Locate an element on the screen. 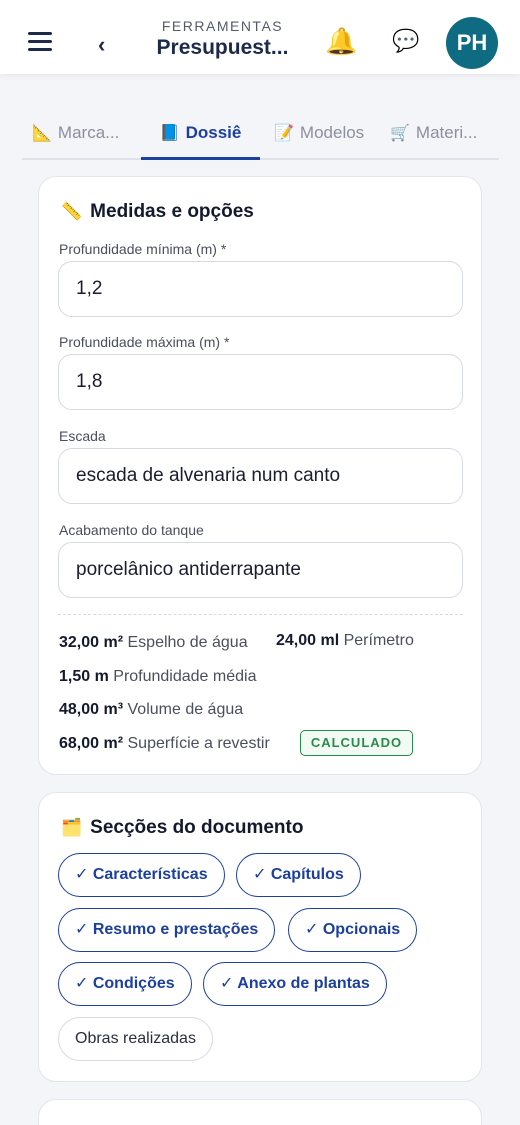 This screenshot has width=520, height=1125. stat-perimeter: 24,00 ml Perímetro is located at coordinates (345, 640).